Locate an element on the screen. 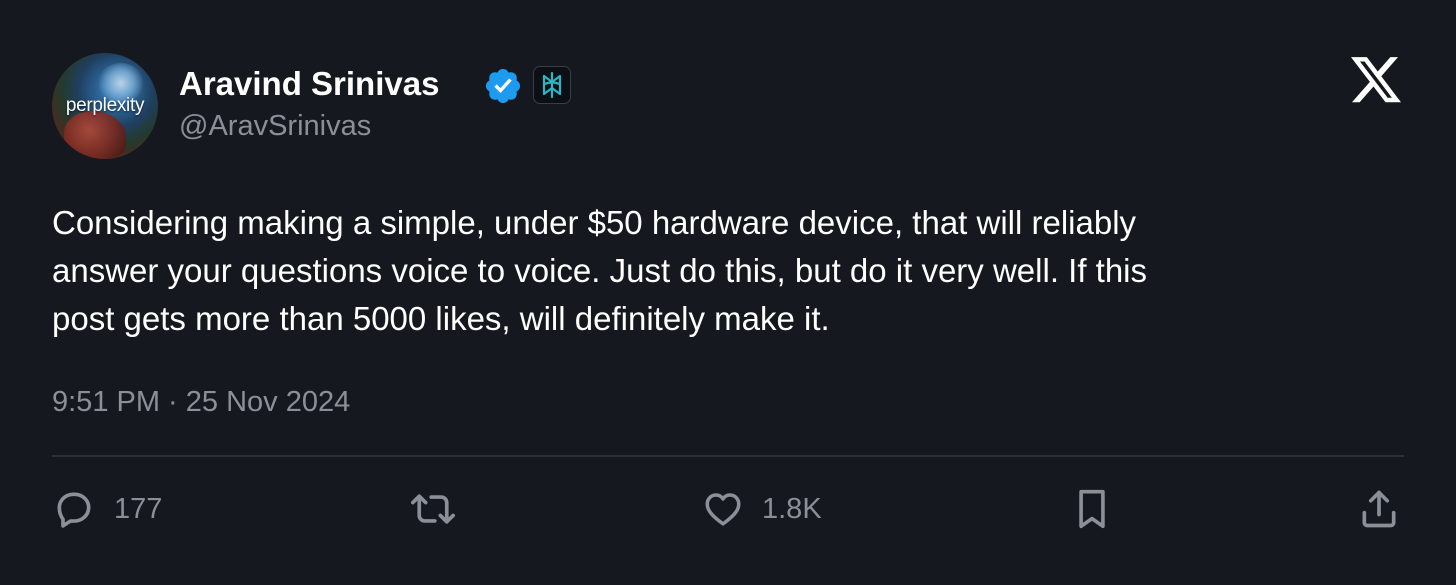 Image resolution: width=1456 pixels, height=585 pixels. affiliation-badge is located at coordinates (552, 85).